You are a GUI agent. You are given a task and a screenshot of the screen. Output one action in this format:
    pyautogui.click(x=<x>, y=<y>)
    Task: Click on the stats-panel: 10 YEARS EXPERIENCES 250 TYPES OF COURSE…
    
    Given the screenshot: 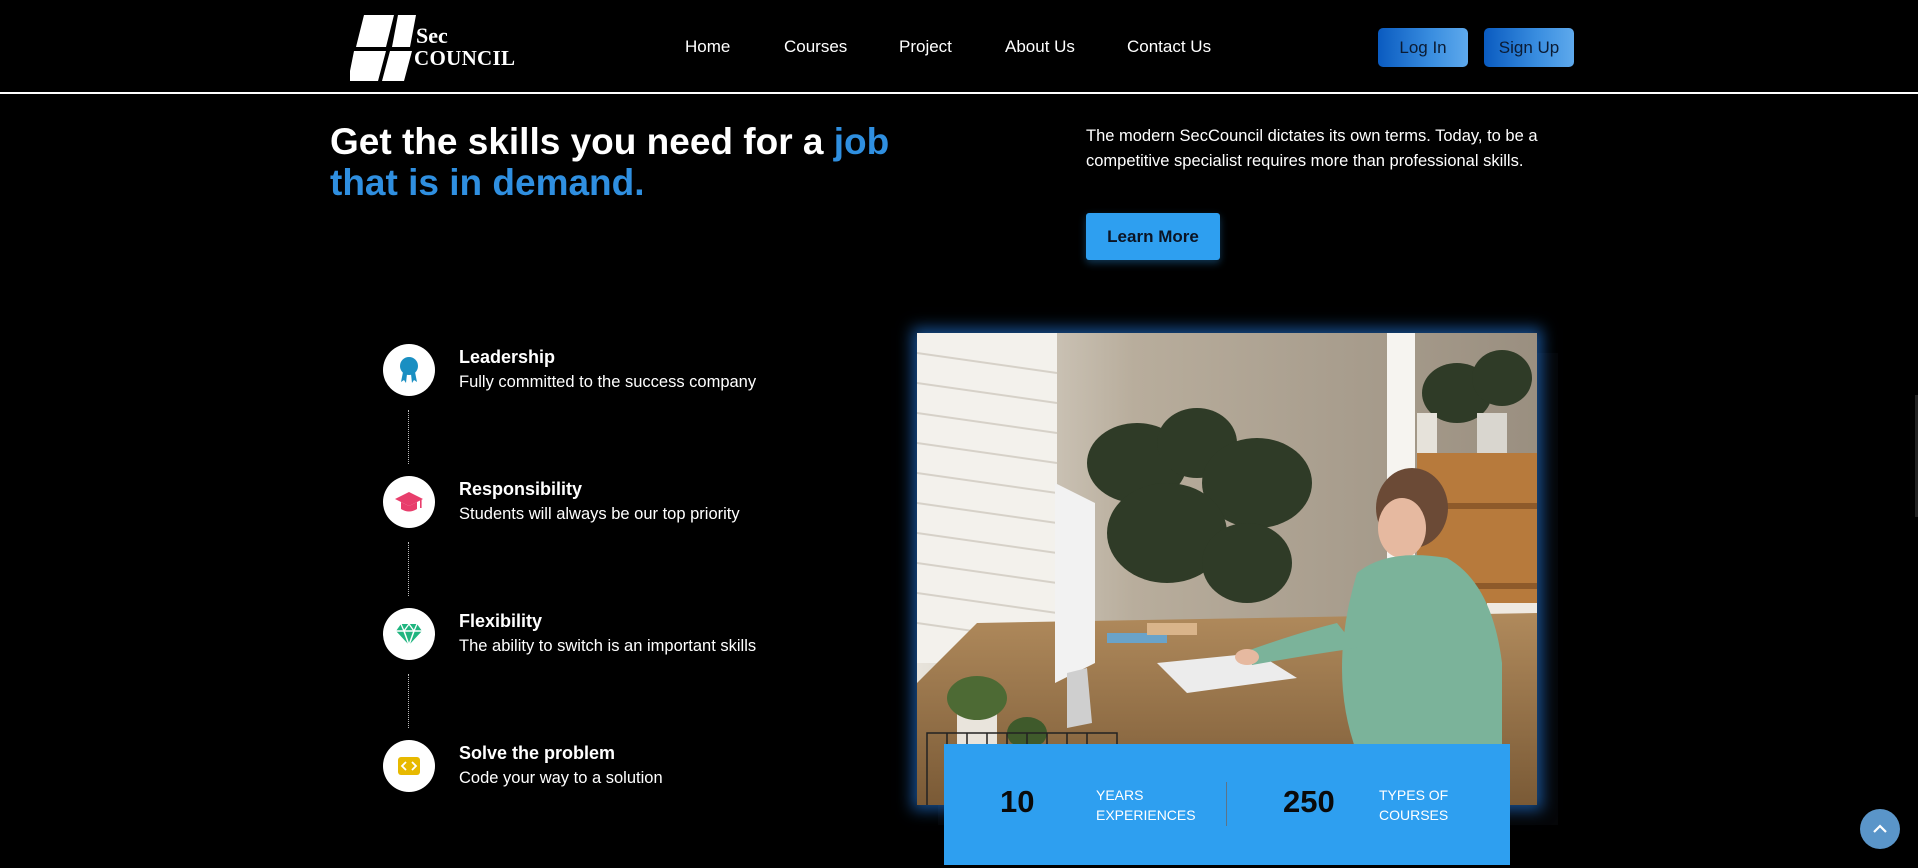 What is the action you would take?
    pyautogui.click(x=1227, y=804)
    